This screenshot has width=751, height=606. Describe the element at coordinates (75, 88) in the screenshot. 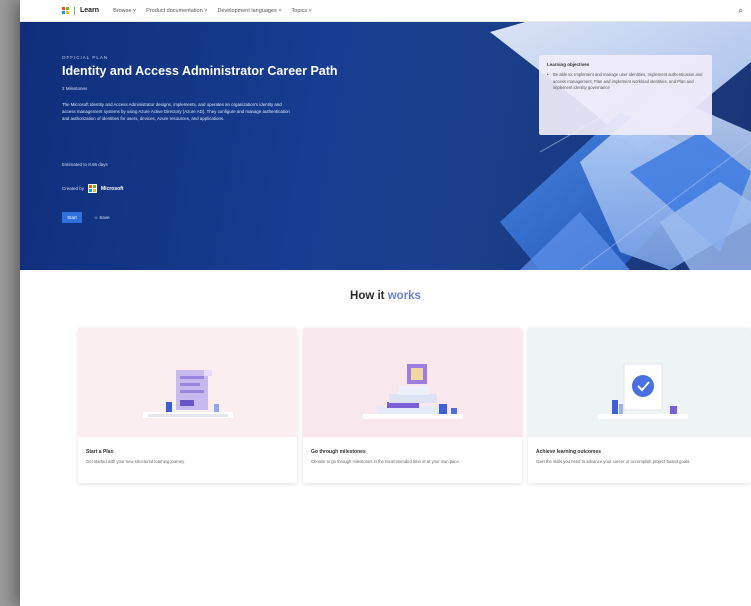

I see `milestone-count: 2 Milestones` at that location.